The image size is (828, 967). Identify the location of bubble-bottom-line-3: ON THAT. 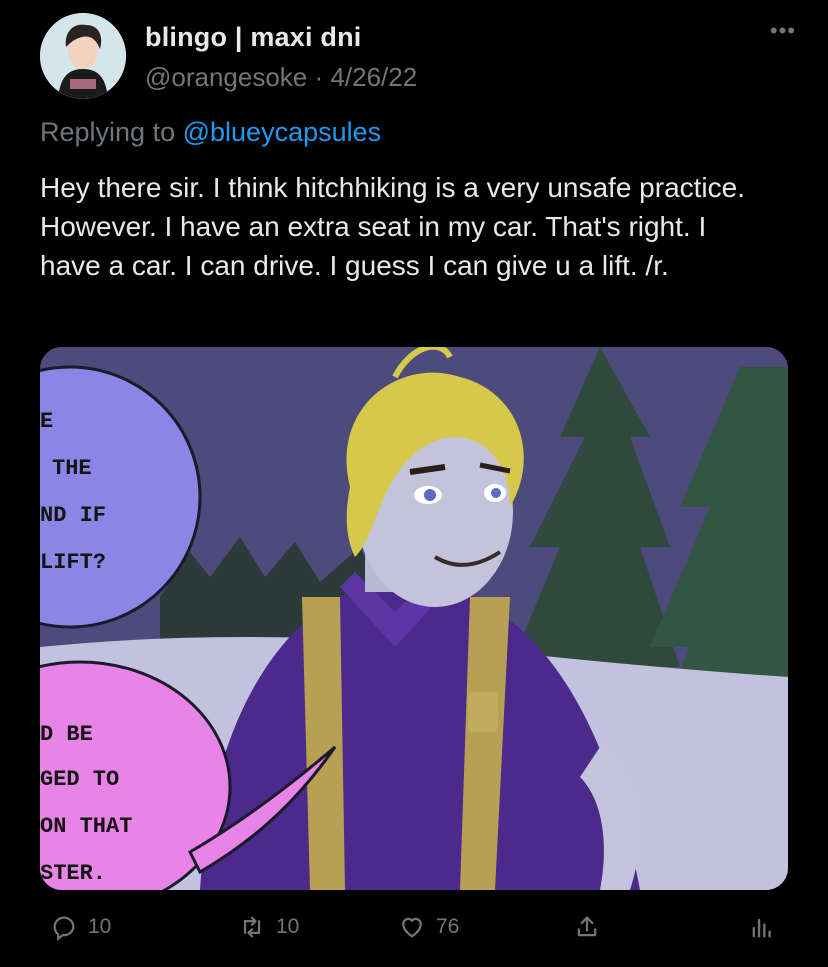
(86, 826).